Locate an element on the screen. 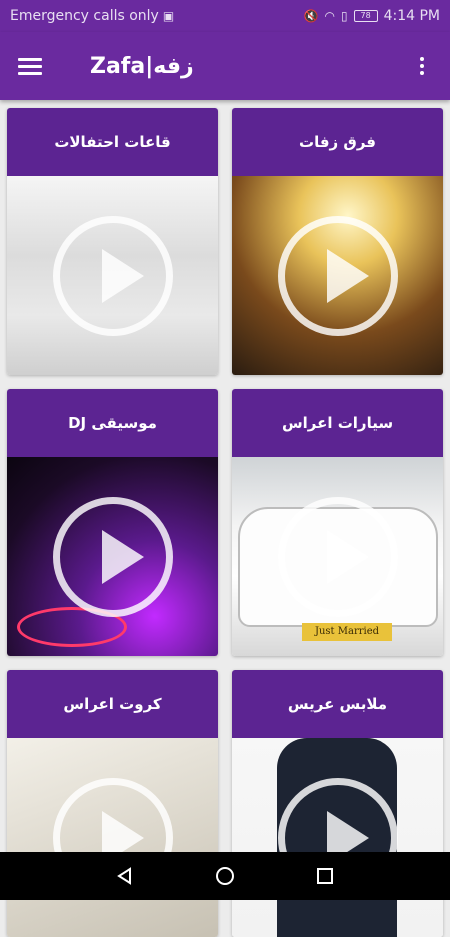  nav-home-icon is located at coordinates (225, 876).